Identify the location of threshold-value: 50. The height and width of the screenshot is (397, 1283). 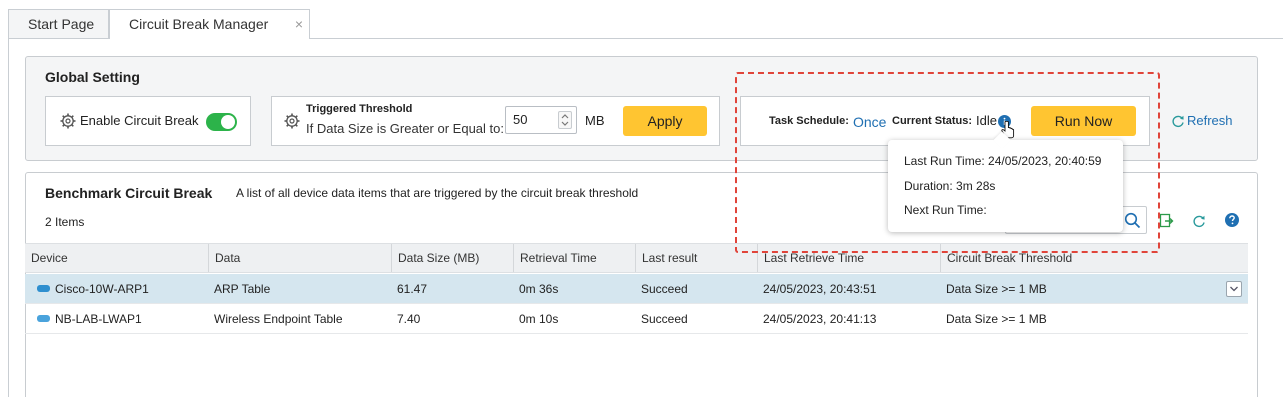
(520, 119).